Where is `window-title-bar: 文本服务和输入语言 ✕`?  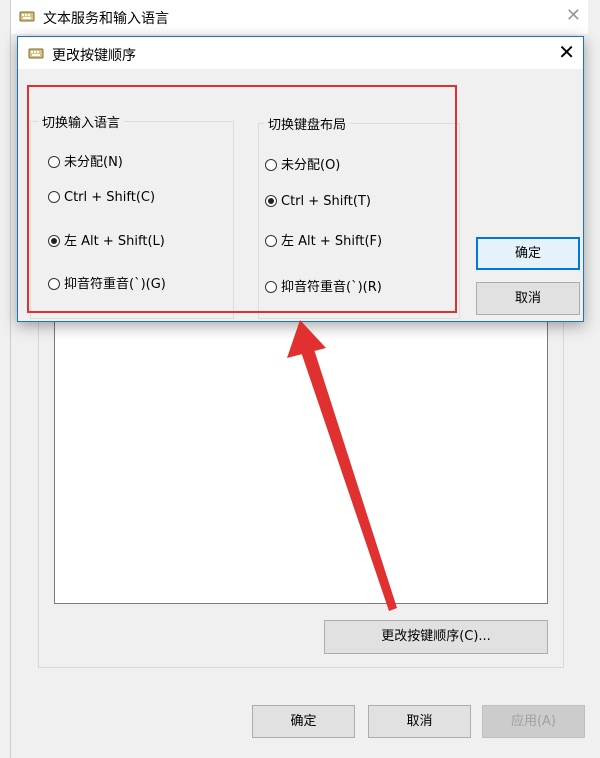 window-title-bar: 文本服务和输入语言 ✕ is located at coordinates (300, 17).